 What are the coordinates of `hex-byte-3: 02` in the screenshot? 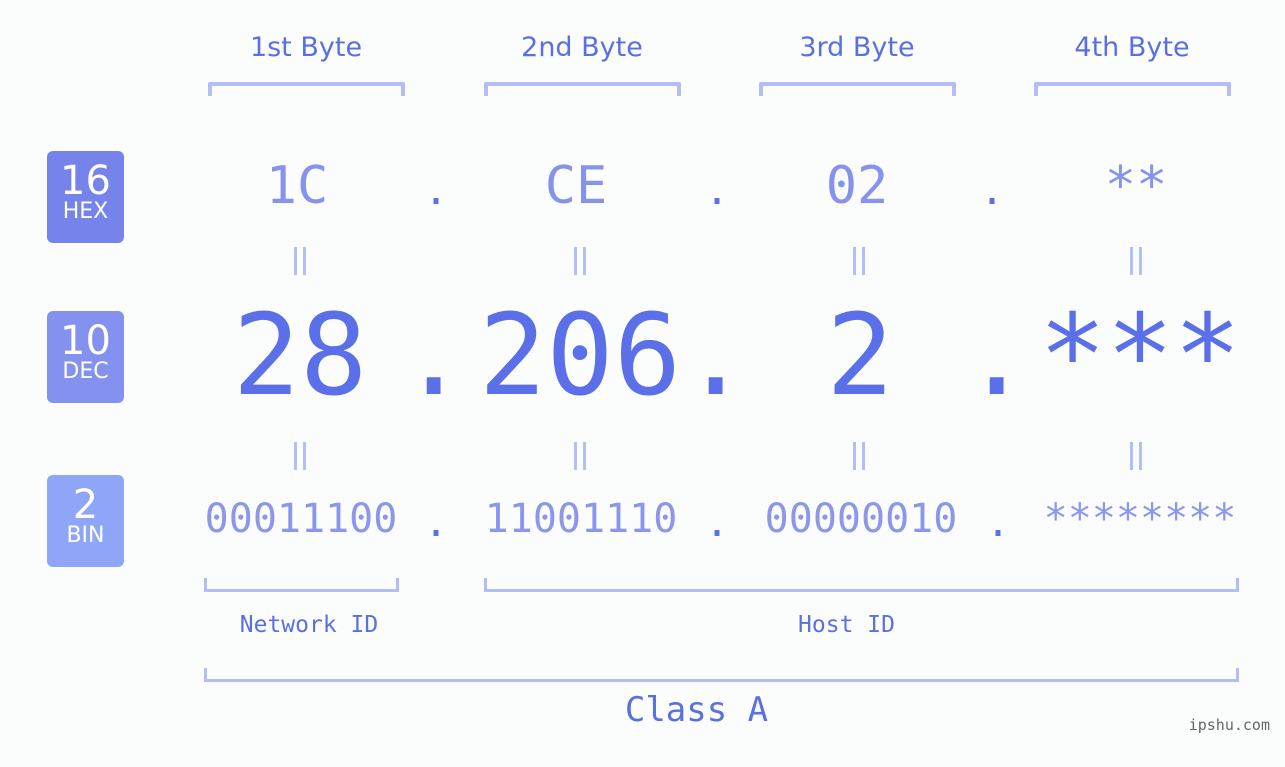 It's located at (857, 186).